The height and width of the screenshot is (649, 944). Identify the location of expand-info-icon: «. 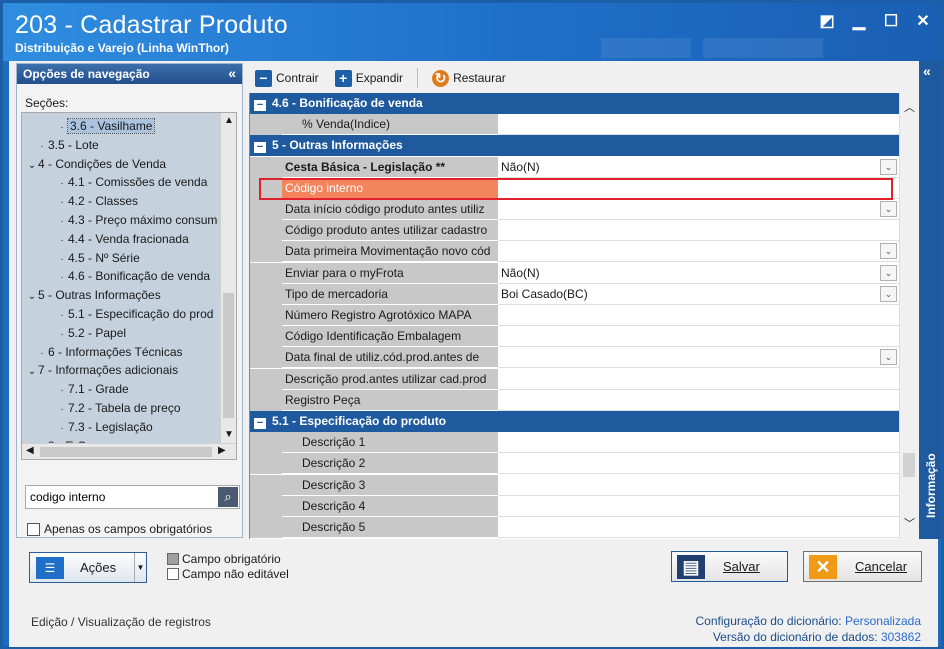
(927, 71).